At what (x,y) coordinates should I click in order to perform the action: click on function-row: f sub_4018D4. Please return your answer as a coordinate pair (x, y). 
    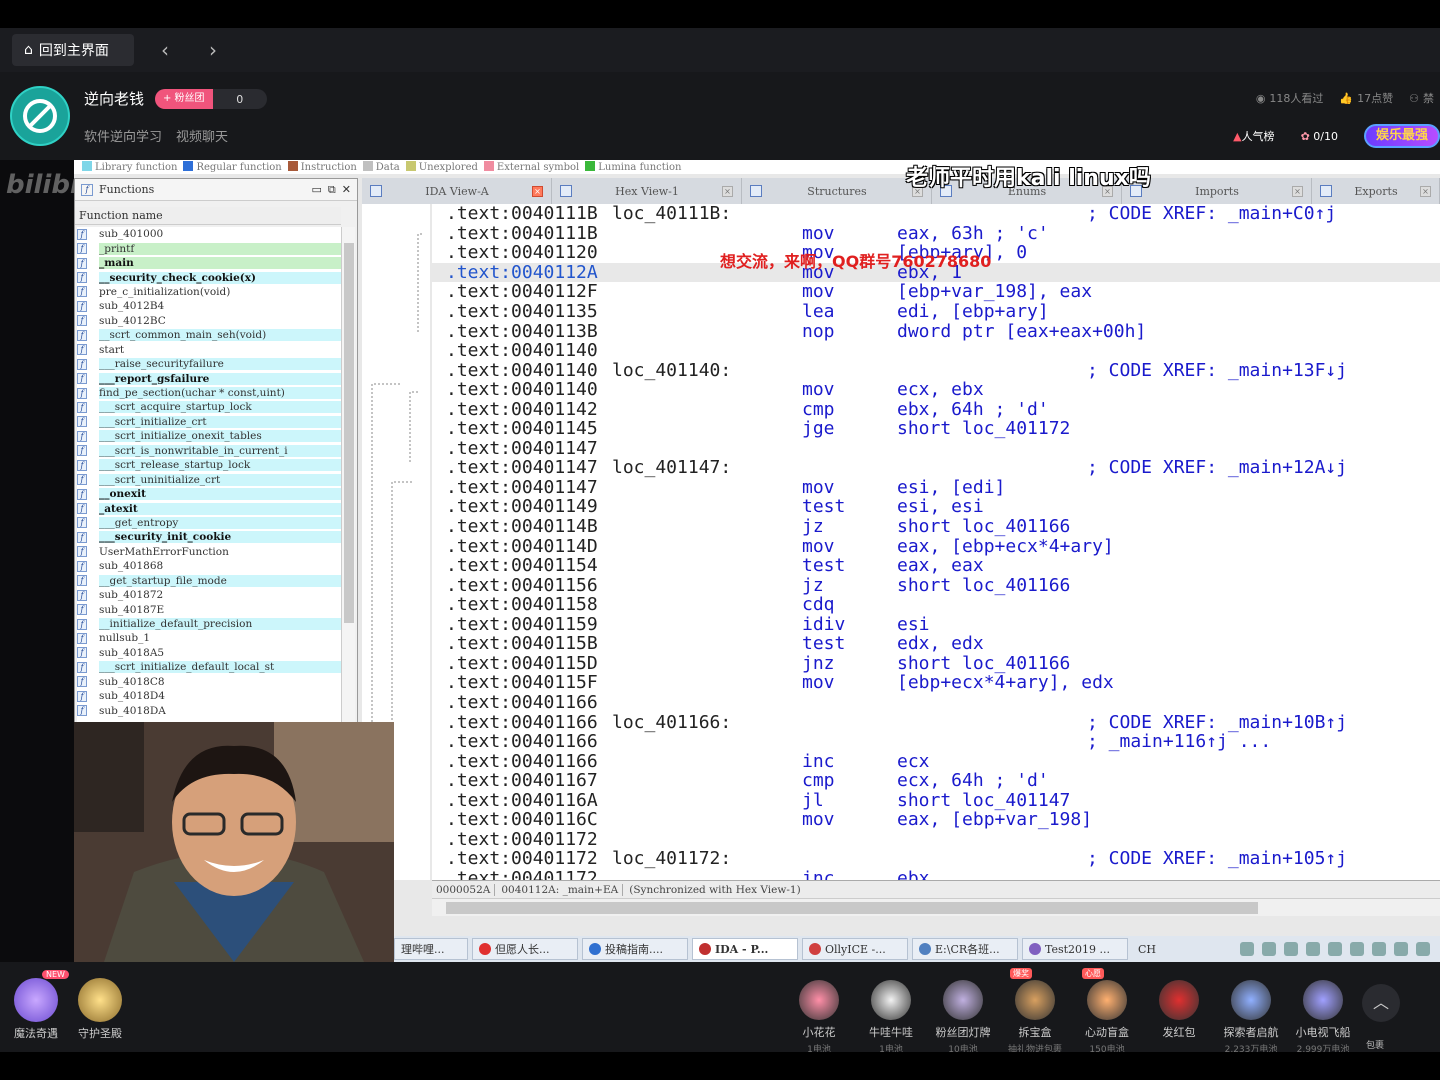
    Looking at the image, I should click on (209, 696).